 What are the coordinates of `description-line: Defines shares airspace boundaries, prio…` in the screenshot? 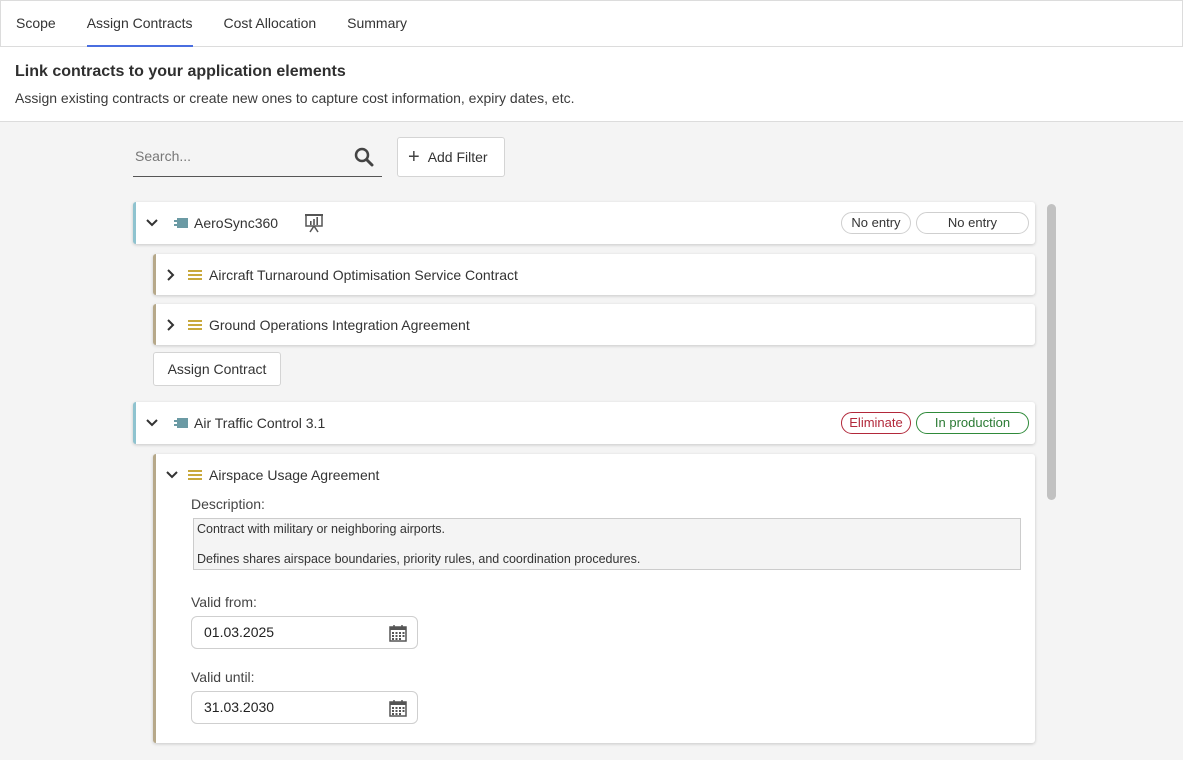 It's located at (419, 559).